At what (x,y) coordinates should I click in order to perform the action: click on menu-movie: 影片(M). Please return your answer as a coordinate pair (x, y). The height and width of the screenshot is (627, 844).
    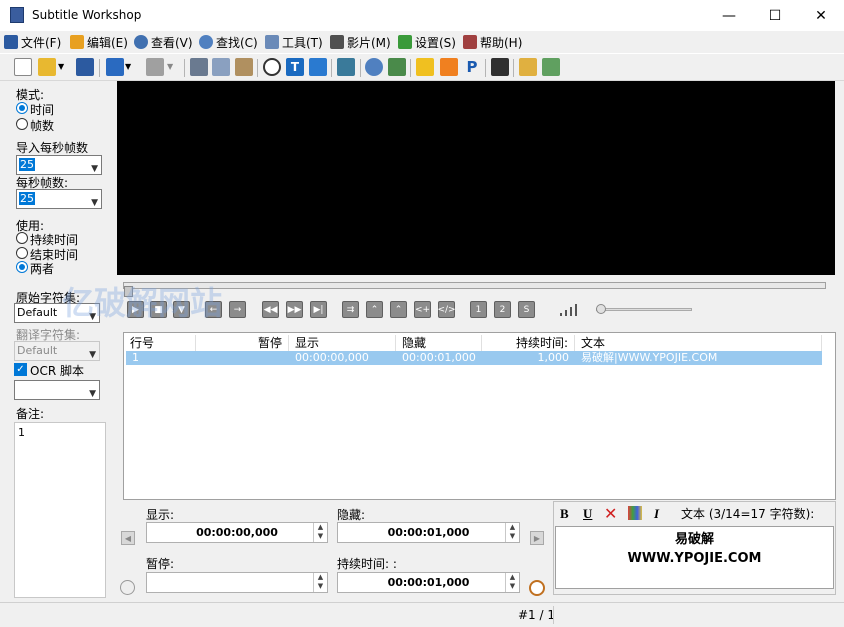
    Looking at the image, I should click on (360, 42).